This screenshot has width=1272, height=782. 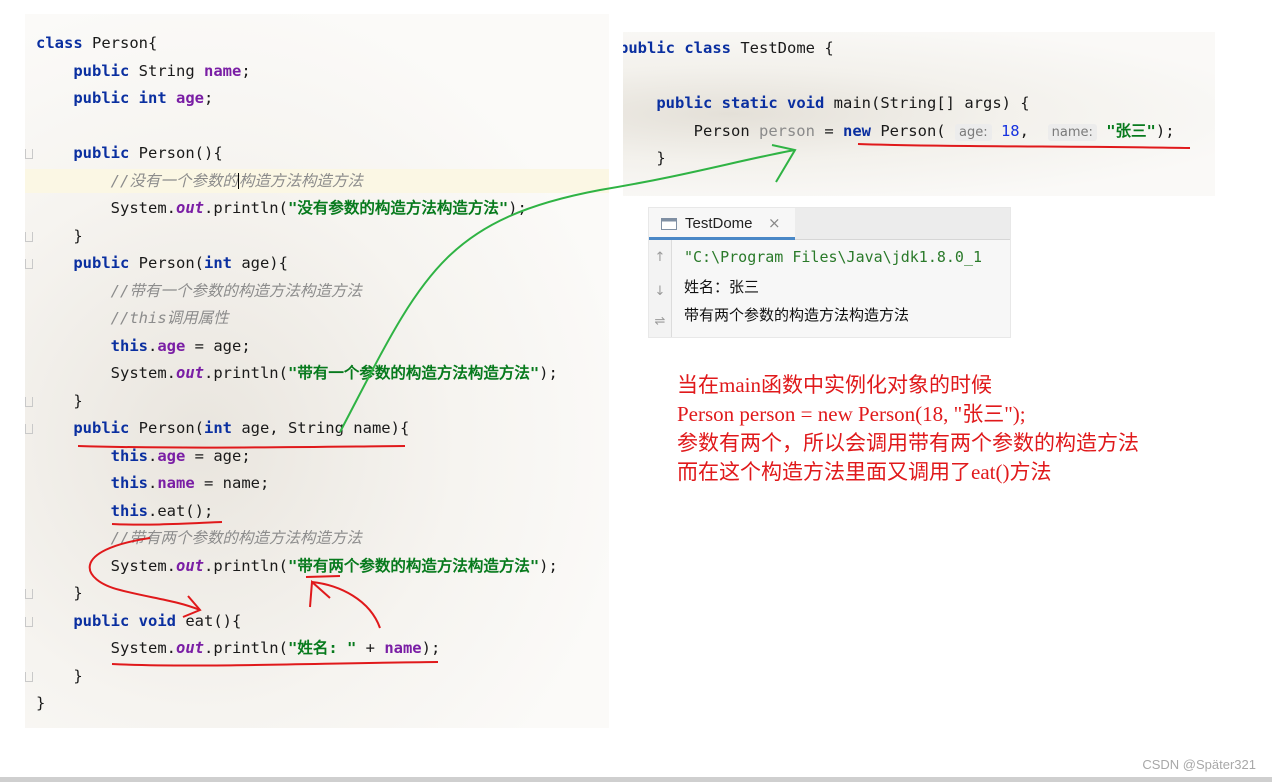 What do you see at coordinates (708, 48) in the screenshot?
I see `code-token: class` at bounding box center [708, 48].